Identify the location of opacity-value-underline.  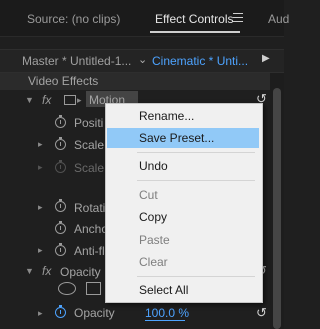
(165, 320).